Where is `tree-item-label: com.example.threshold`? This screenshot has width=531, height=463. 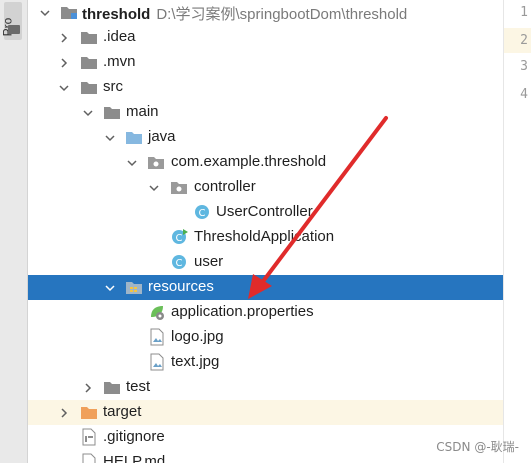
tree-item-label: com.example.threshold is located at coordinates (249, 161).